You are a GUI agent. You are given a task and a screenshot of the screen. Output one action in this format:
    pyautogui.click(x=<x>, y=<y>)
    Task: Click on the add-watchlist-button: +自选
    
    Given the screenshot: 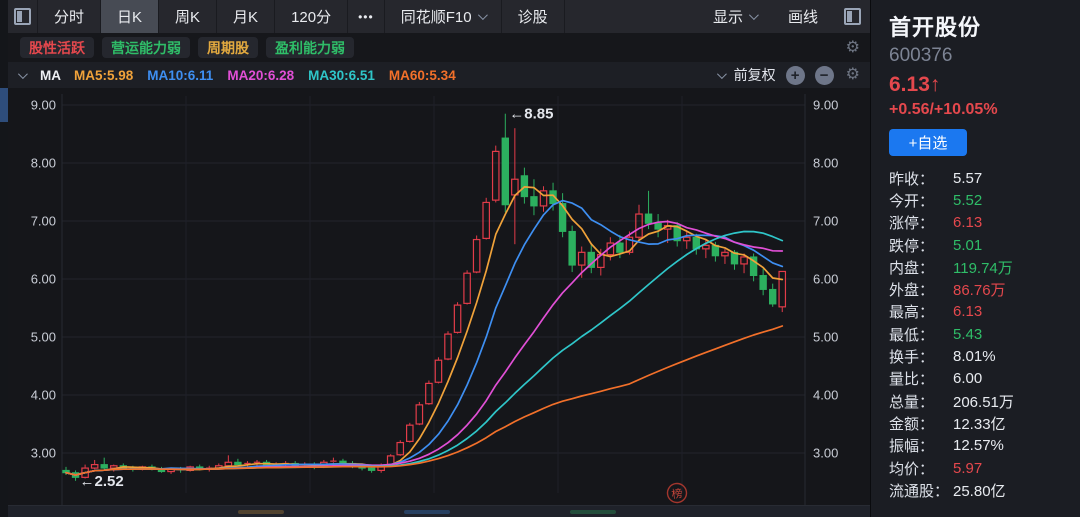 What is the action you would take?
    pyautogui.click(x=928, y=142)
    